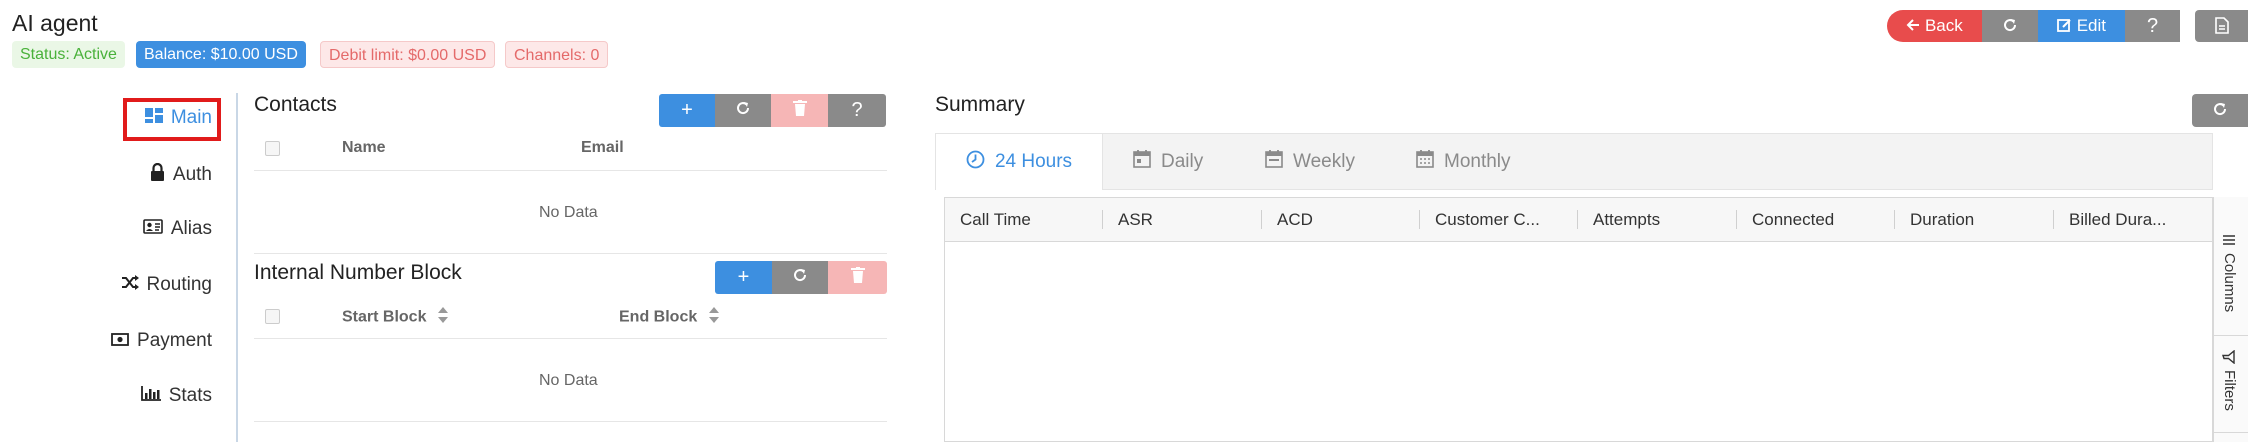 The height and width of the screenshot is (442, 2248). I want to click on document-icon, so click(2221, 25).